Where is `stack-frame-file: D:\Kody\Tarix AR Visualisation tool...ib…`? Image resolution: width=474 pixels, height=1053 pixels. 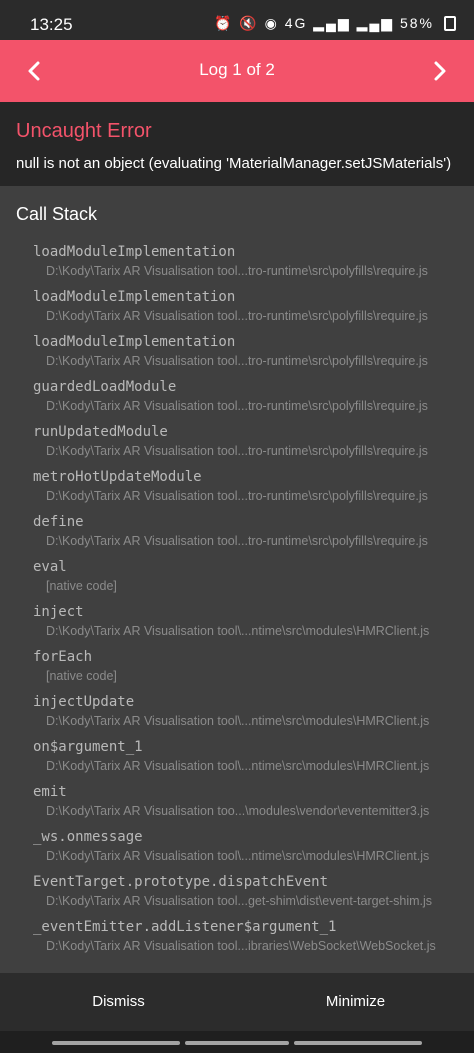
stack-frame-file: D:\Kody\Tarix AR Visualisation tool...ib… is located at coordinates (241, 946).